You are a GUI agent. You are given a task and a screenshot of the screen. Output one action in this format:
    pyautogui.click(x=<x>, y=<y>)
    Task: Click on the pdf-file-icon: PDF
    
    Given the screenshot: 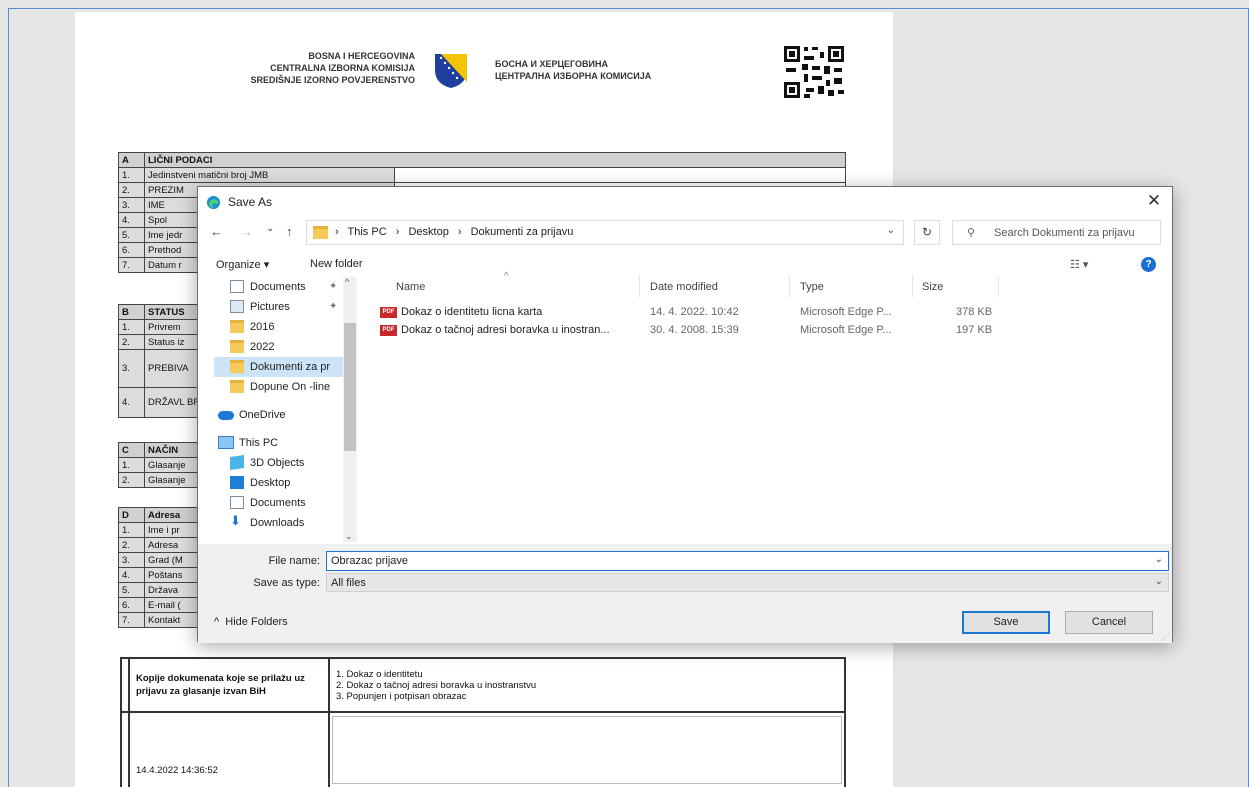 What is the action you would take?
    pyautogui.click(x=388, y=312)
    